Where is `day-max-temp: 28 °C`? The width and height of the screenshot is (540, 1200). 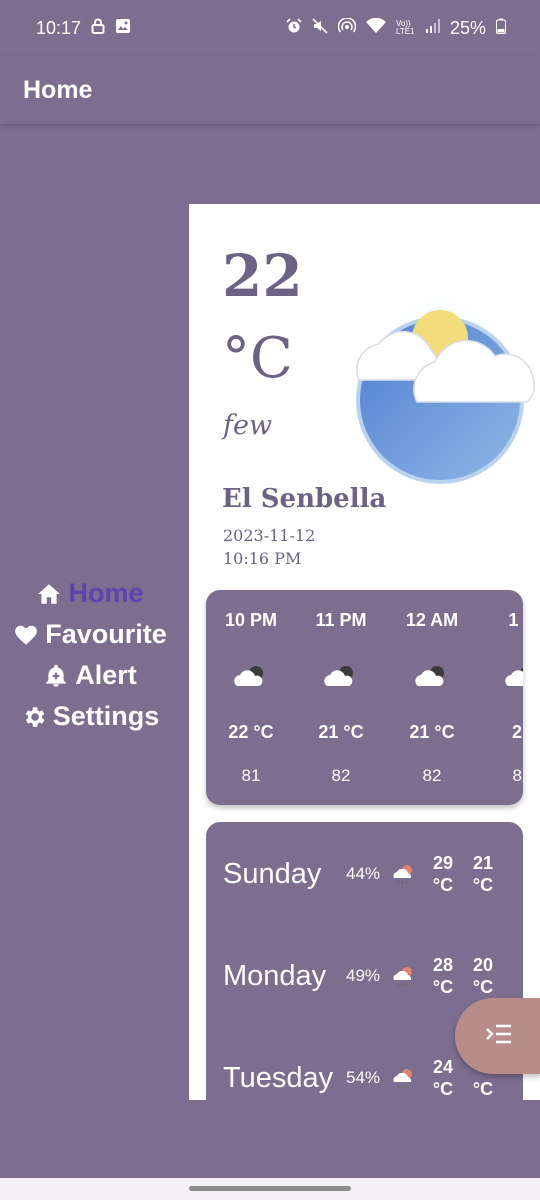
day-max-temp: 28 °C is located at coordinates (443, 976).